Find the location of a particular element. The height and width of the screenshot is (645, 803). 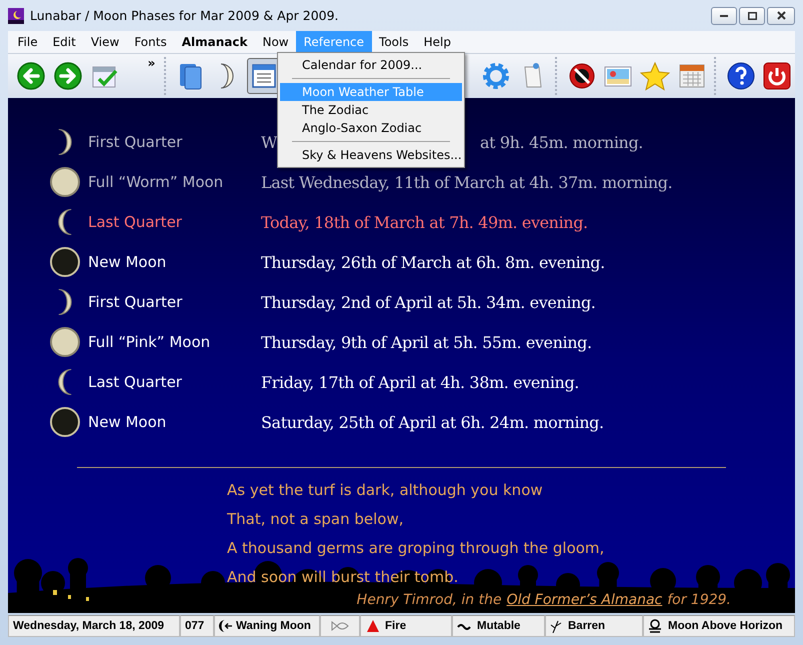

phase-date: W is located at coordinates (269, 142).